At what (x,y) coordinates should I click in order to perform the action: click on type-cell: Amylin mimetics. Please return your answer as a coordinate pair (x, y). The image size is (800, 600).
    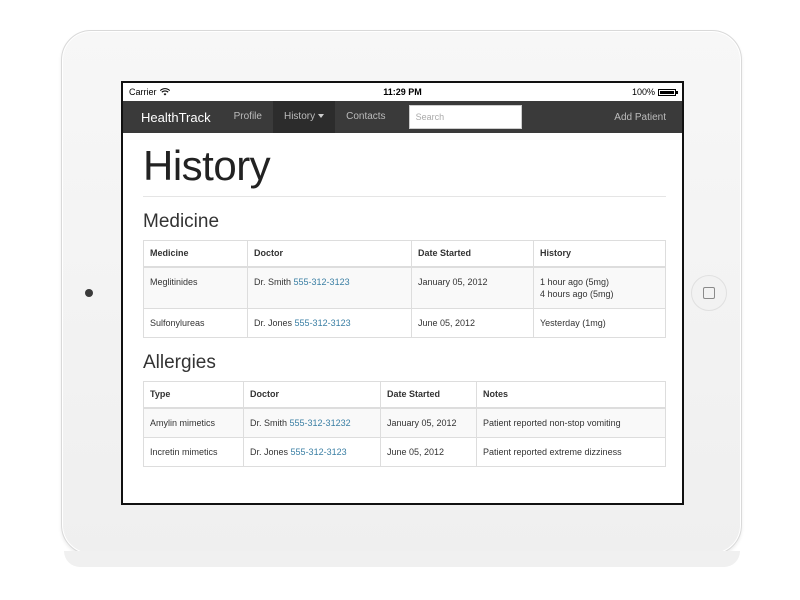
    Looking at the image, I should click on (193, 422).